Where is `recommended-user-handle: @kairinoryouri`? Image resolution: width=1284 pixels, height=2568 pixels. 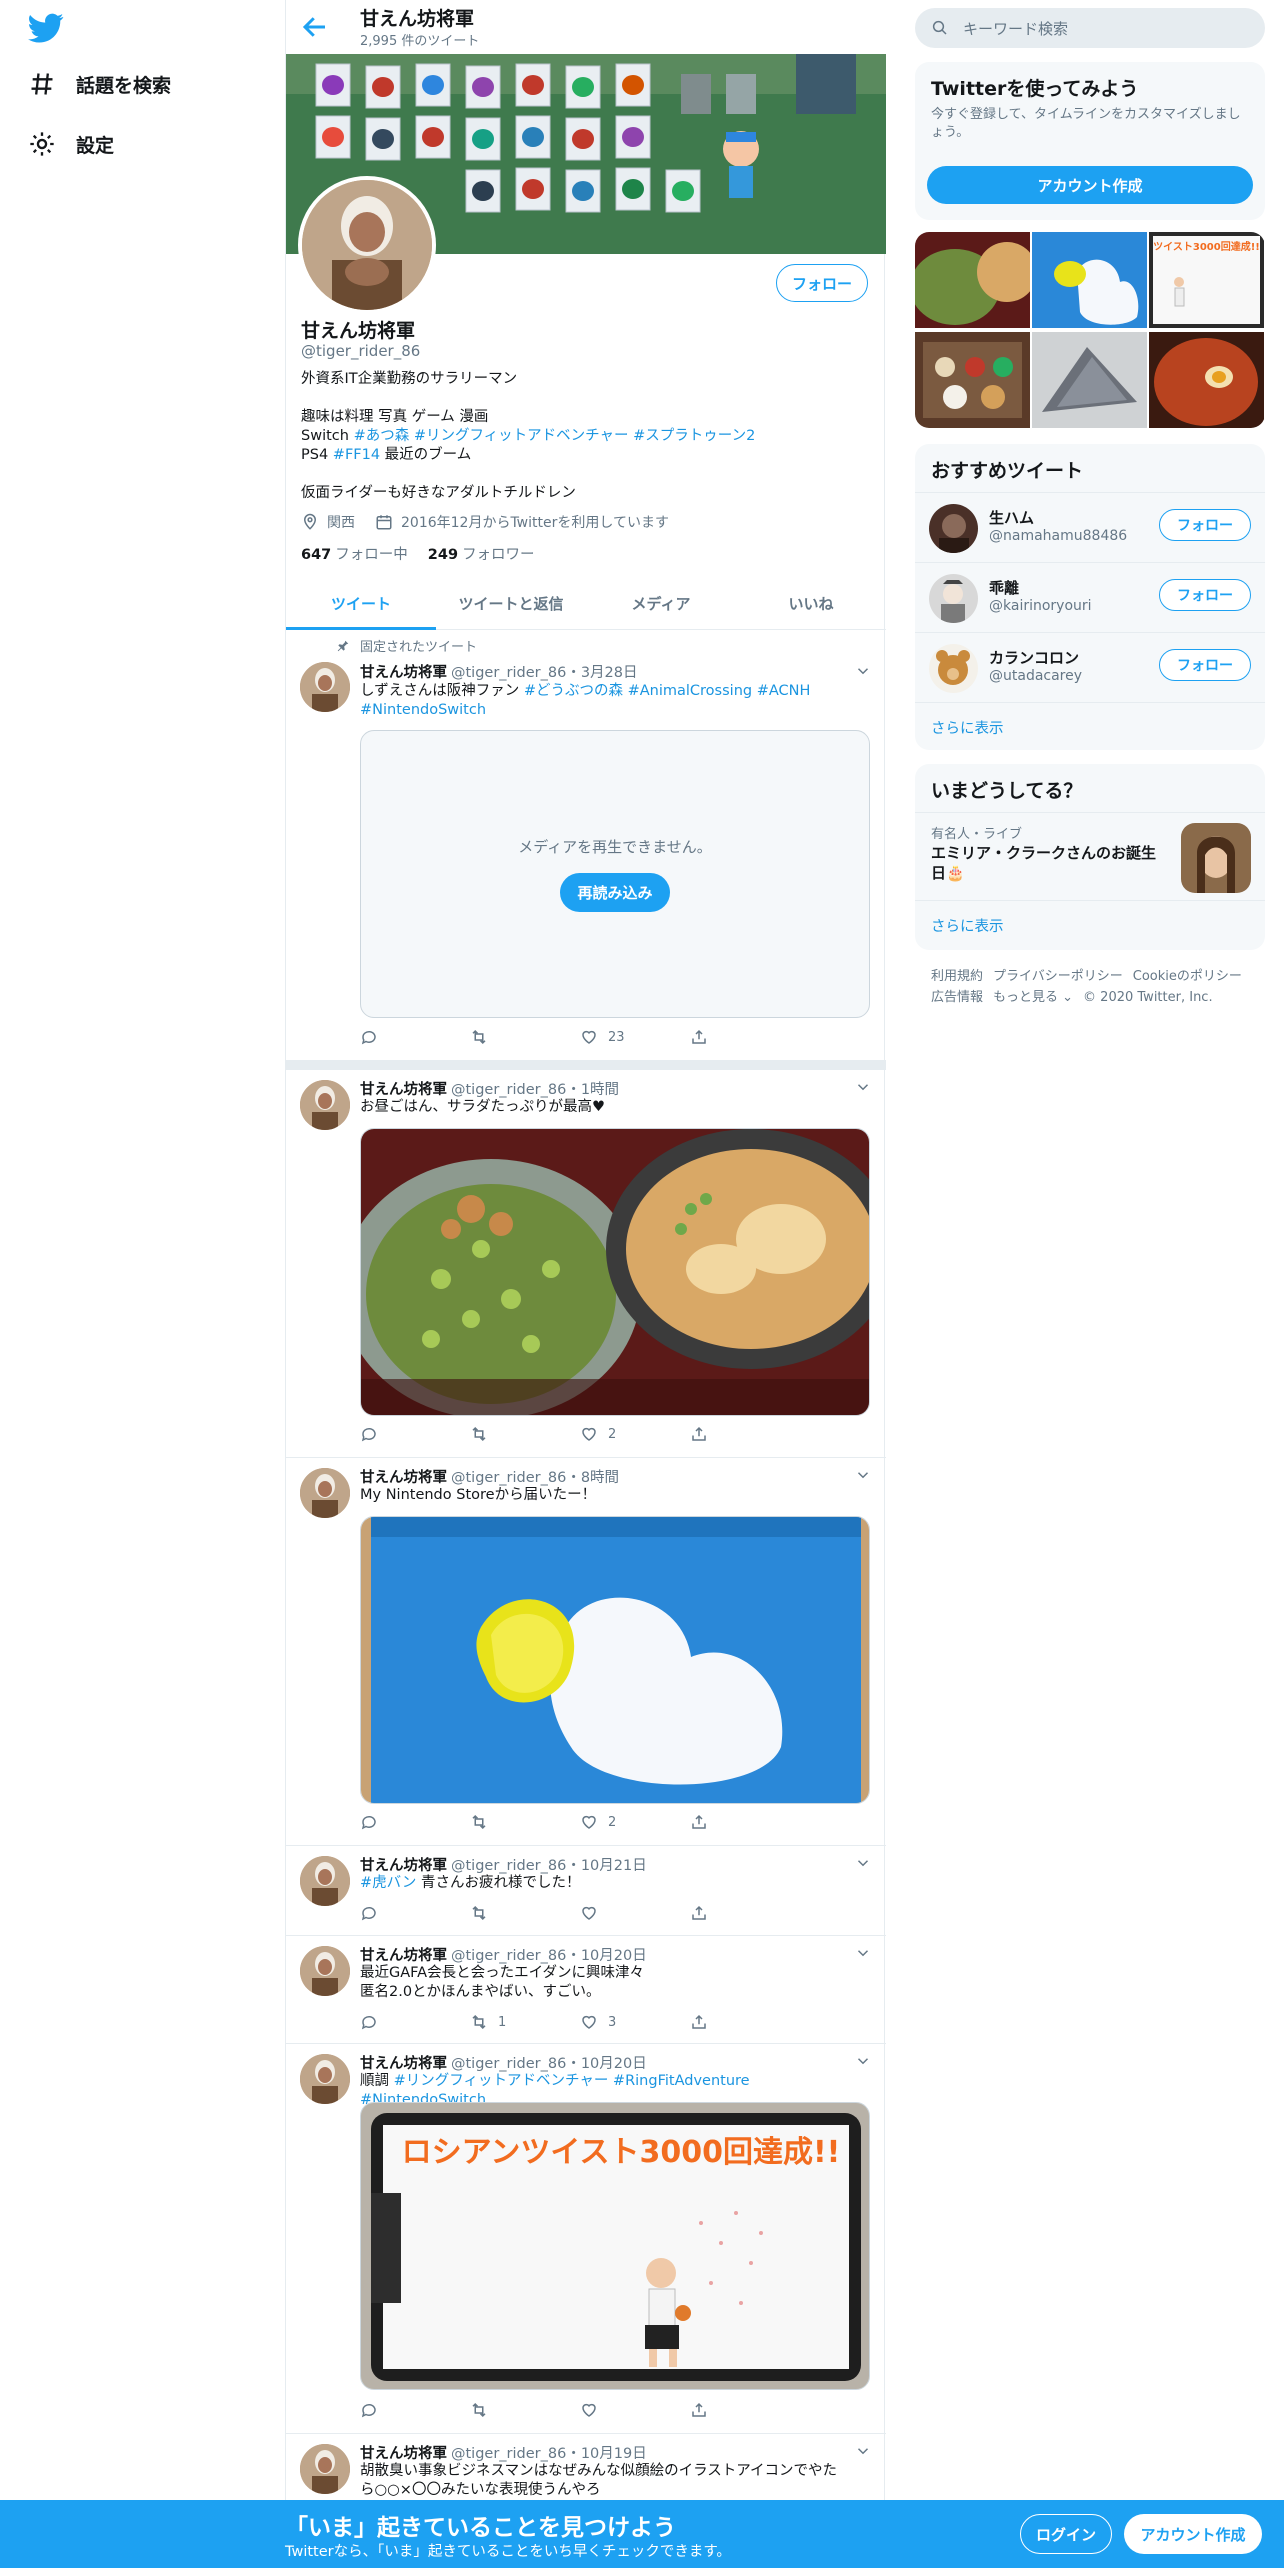
recommended-user-handle: @kairinoryouri is located at coordinates (1040, 606).